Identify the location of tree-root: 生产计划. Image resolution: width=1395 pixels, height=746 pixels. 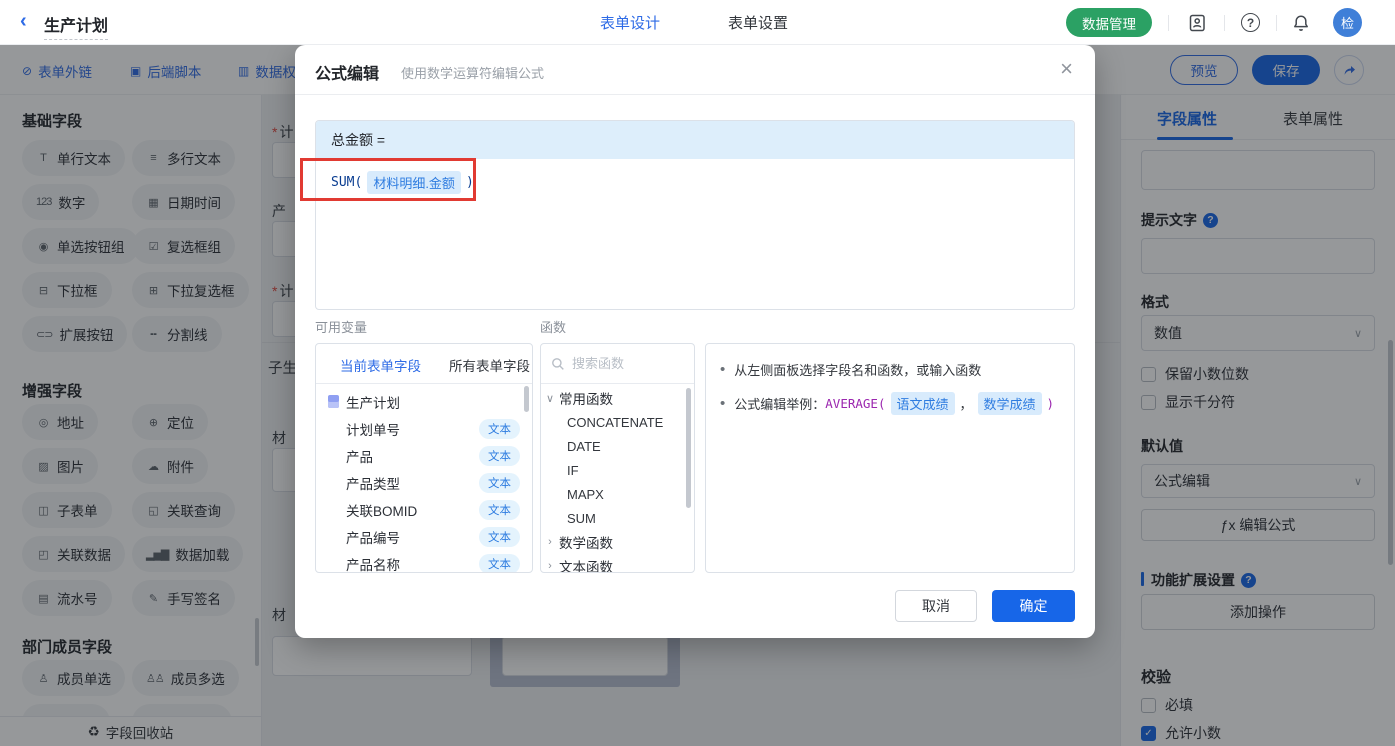
(424, 401).